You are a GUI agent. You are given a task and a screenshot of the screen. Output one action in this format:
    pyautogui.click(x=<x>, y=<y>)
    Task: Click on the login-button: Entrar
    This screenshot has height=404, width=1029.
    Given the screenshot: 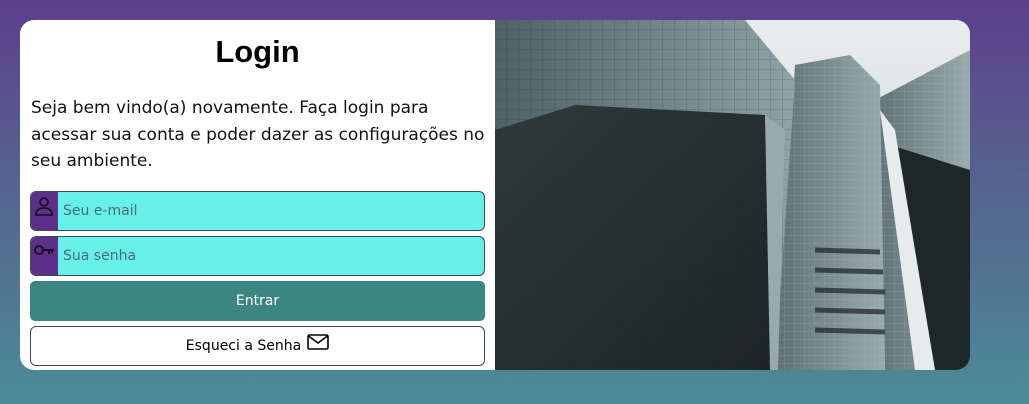 What is the action you would take?
    pyautogui.click(x=257, y=301)
    